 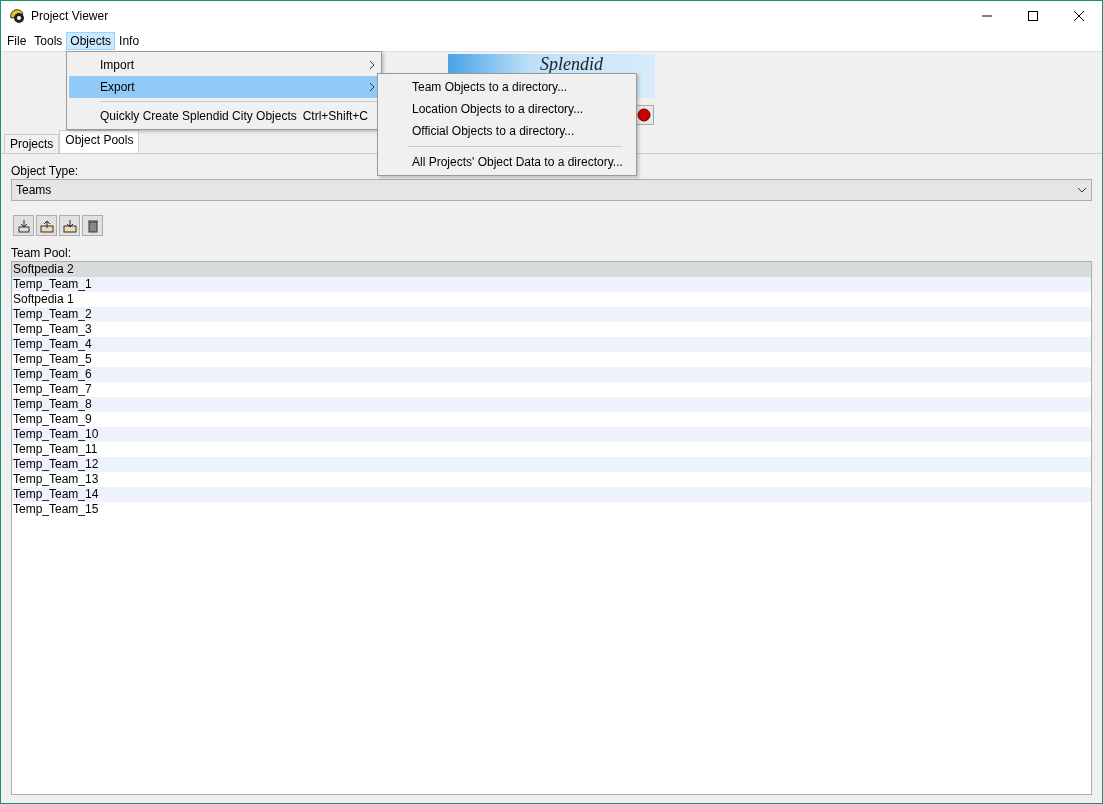 I want to click on list-item: Temp_Team_11, so click(x=551, y=449).